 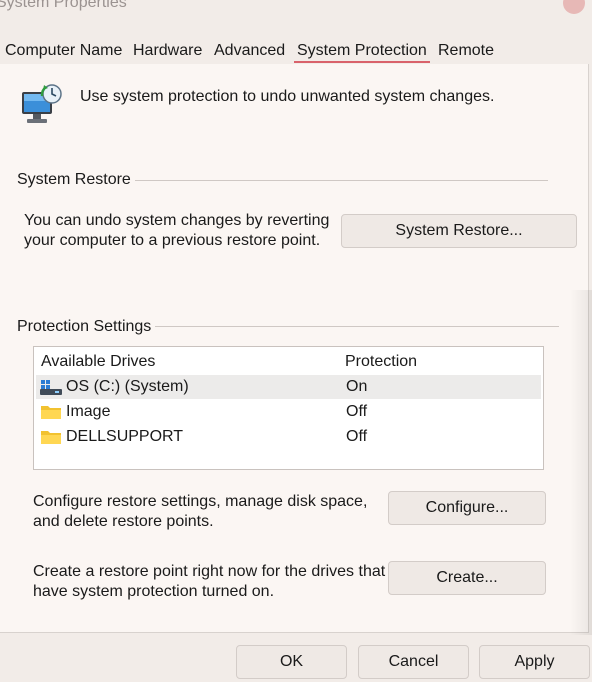 I want to click on cancel-button: Cancel, so click(x=413, y=662).